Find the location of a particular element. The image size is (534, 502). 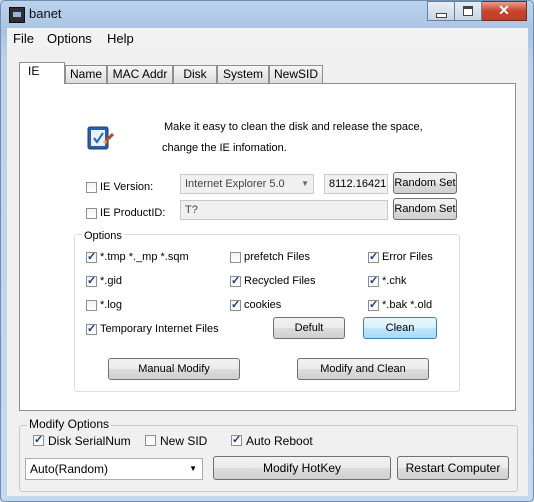

ie-productid-field: T? is located at coordinates (284, 210).